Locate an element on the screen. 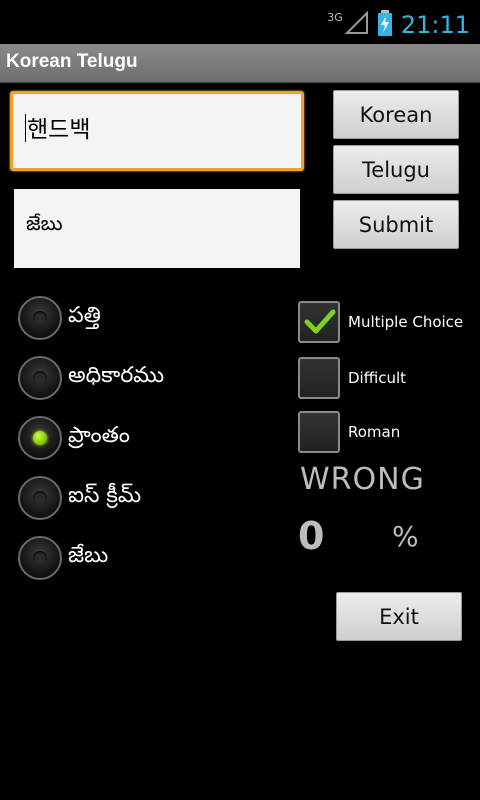 The image size is (480, 800). choice-row: అధికారము is located at coordinates (91, 378).